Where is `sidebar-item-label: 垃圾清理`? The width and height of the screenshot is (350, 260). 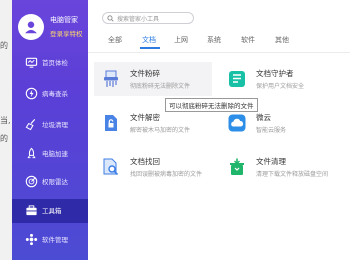 sidebar-item-label: 垃圾清理 is located at coordinates (55, 125).